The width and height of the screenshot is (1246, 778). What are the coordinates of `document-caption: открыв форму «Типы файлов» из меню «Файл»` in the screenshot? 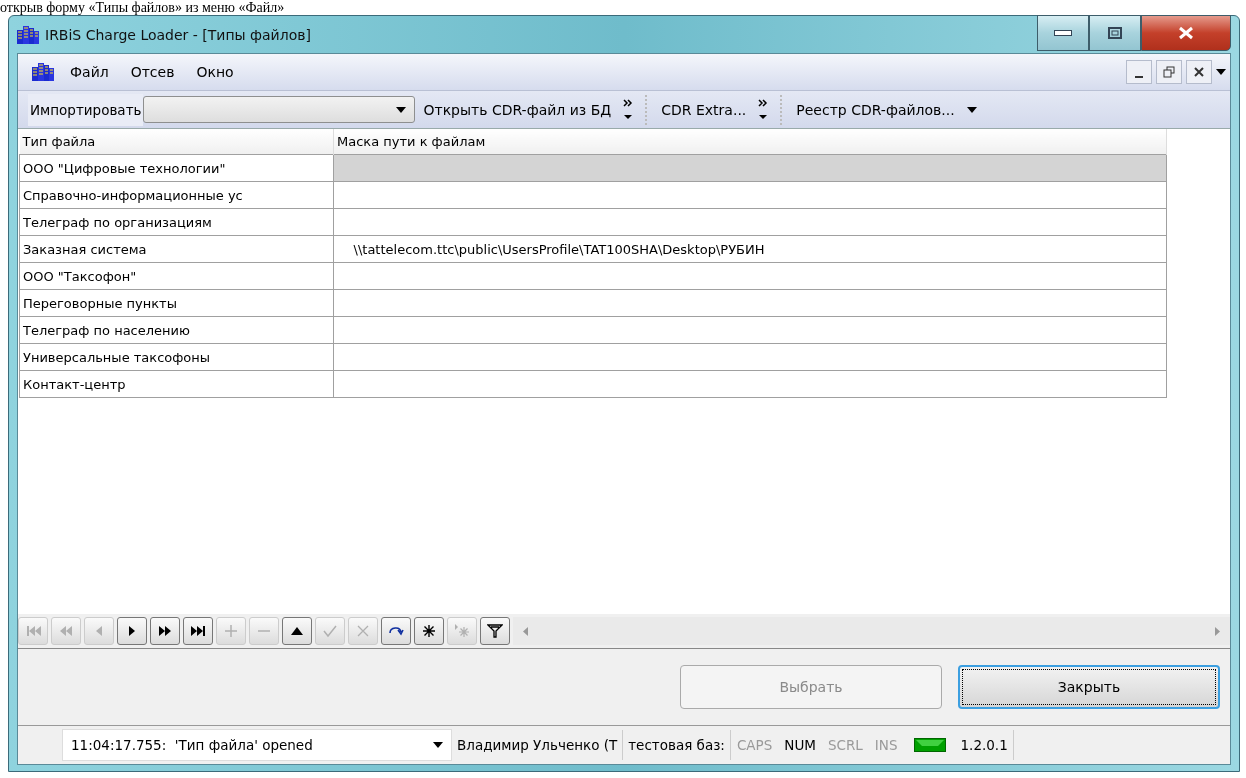 It's located at (143, 7).